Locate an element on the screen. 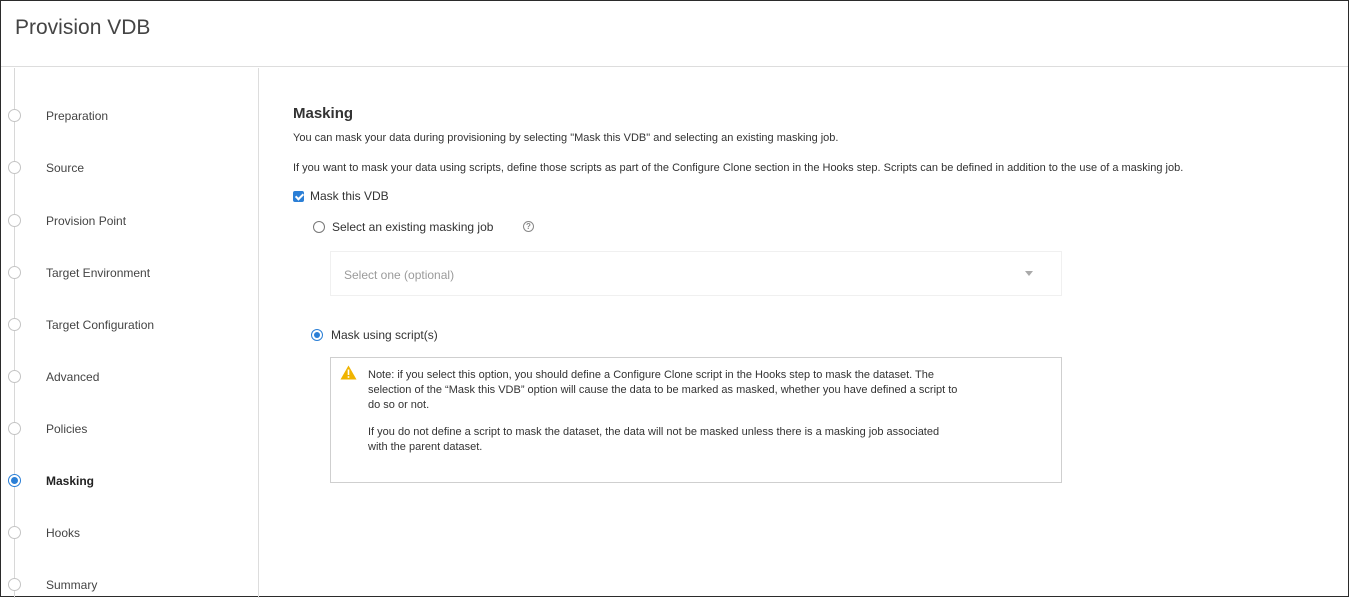  step-label: Source is located at coordinates (65, 168).